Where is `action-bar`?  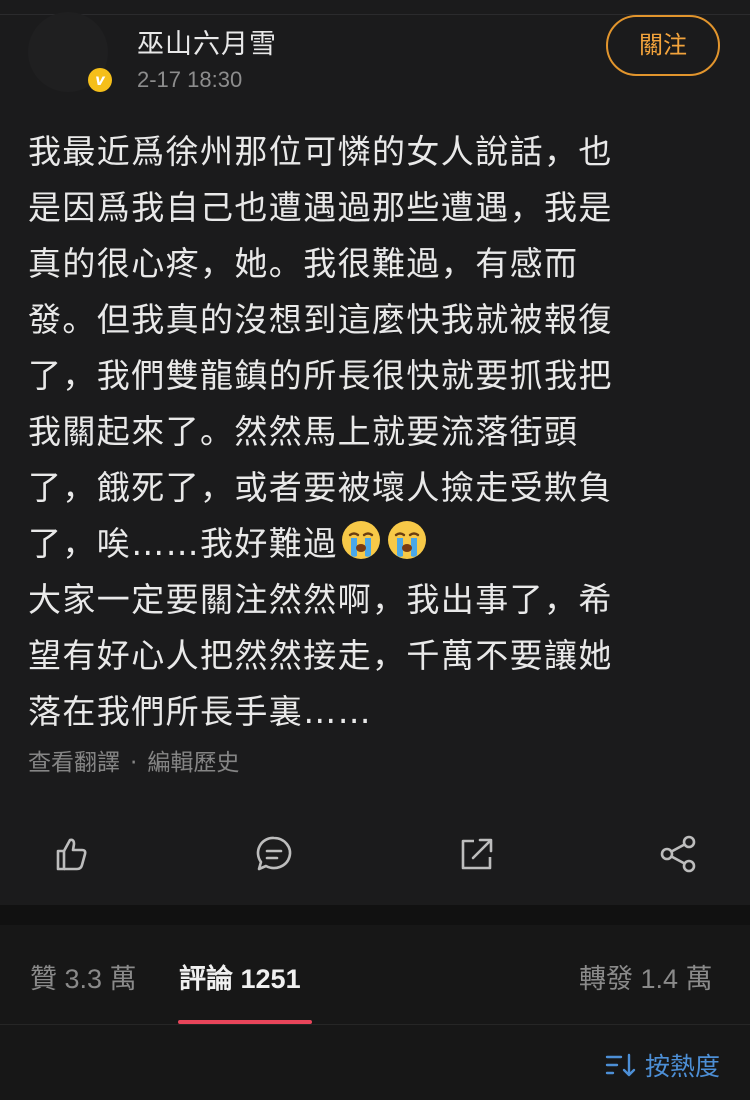 action-bar is located at coordinates (375, 855).